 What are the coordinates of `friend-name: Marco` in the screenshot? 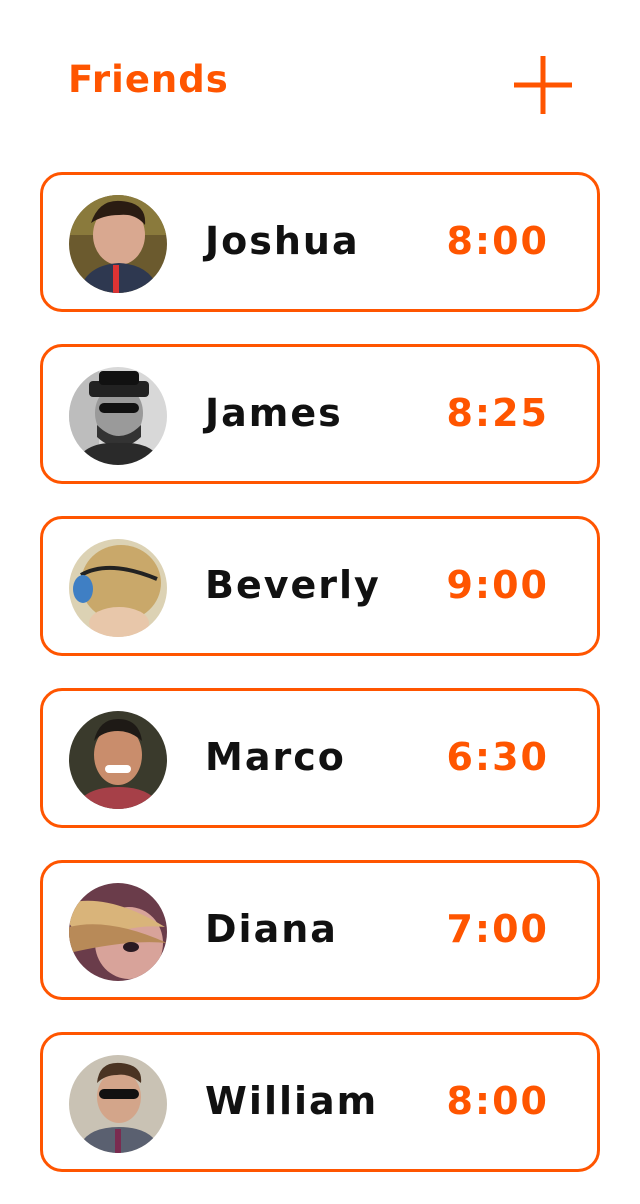 It's located at (275, 757).